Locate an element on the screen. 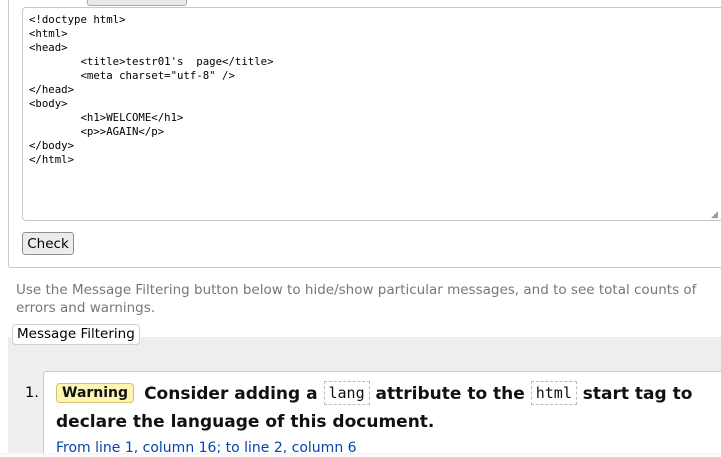 This screenshot has width=721, height=457. code-html: html is located at coordinates (553, 393).